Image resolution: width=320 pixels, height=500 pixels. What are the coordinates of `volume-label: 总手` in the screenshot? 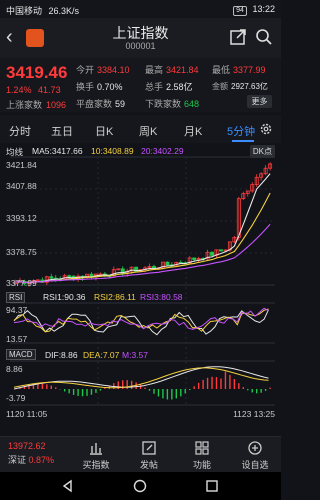 It's located at (154, 87).